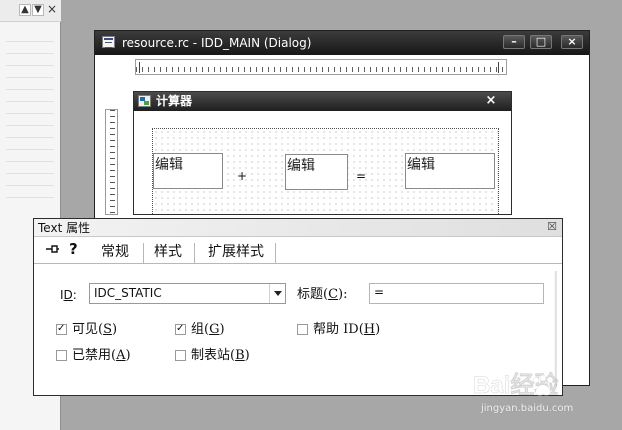 This screenshot has width=622, height=430. Describe the element at coordinates (111, 162) in the screenshot. I see `vertical-ruler` at that location.